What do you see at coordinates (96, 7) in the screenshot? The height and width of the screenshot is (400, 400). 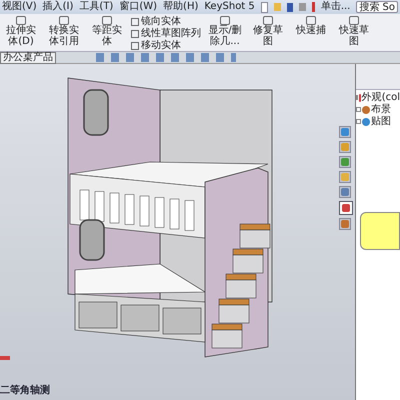 I see `menu-item: 工具(T)` at bounding box center [96, 7].